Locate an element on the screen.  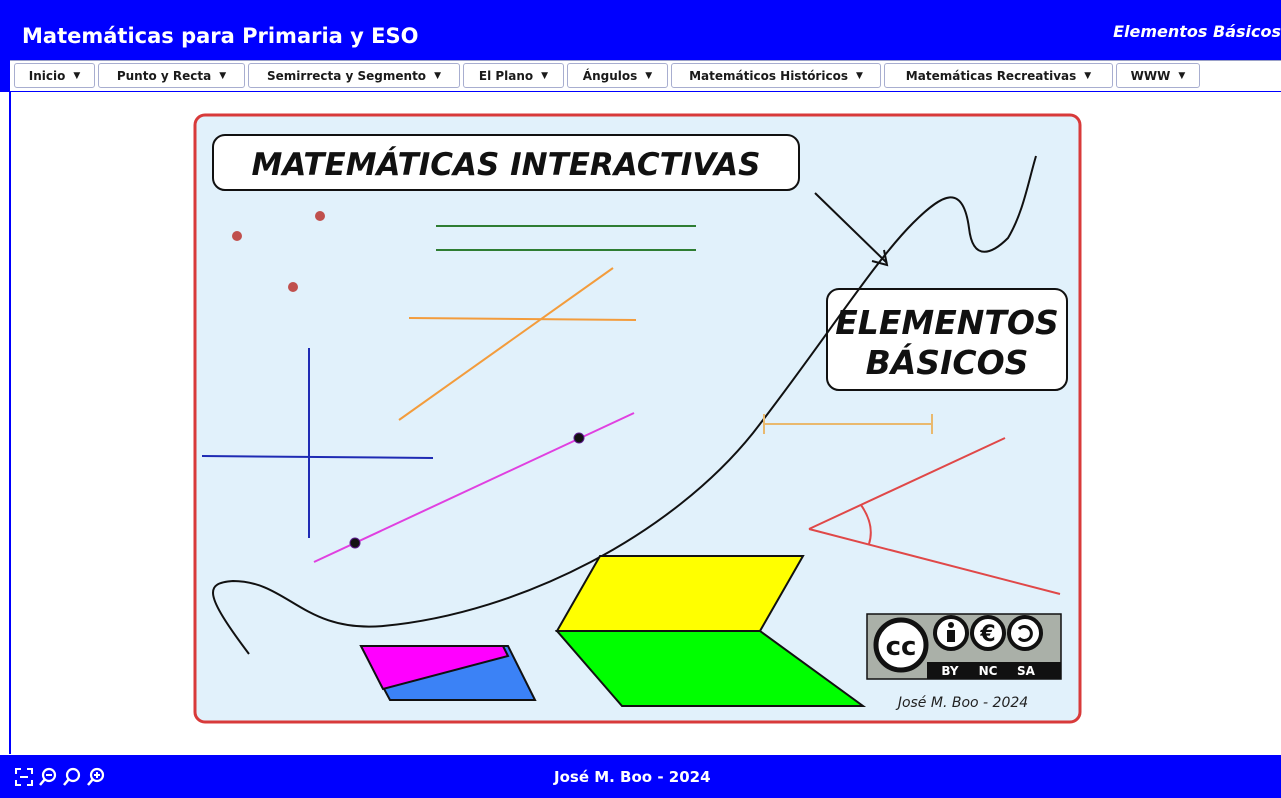
title-banner: MATEMÁTICAS INTERACTIVAS is located at coordinates (506, 165).